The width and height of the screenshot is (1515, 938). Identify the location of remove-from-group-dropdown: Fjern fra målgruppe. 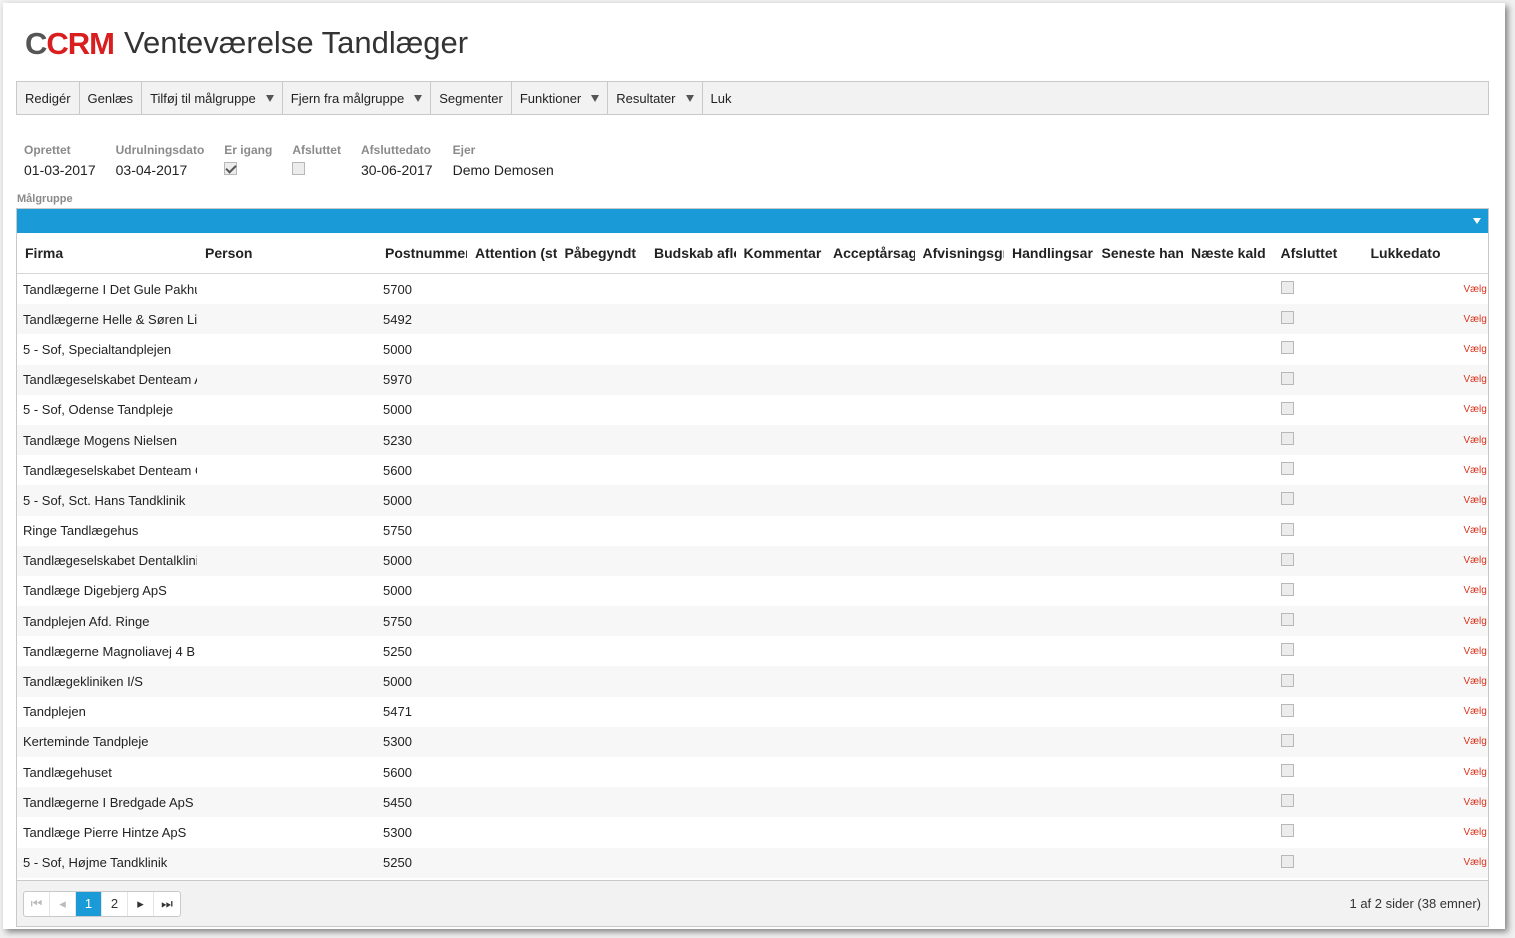
(357, 98).